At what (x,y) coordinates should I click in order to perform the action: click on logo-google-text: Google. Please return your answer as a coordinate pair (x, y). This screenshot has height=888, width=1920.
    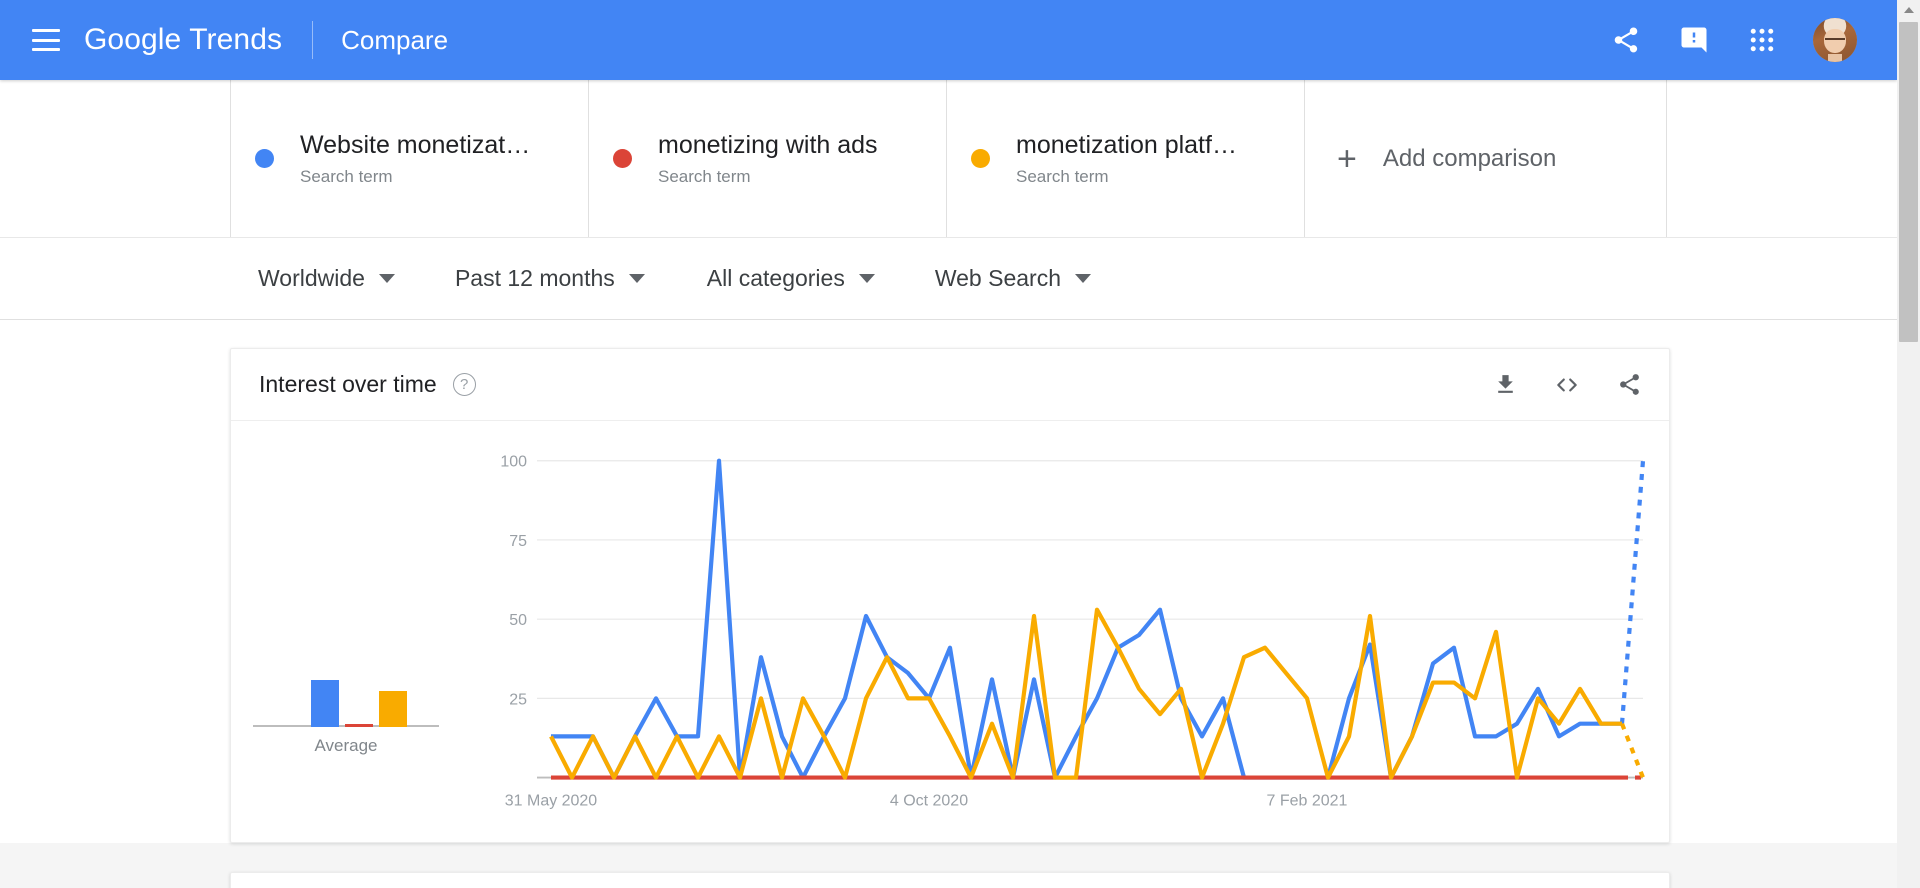
    Looking at the image, I should click on (133, 39).